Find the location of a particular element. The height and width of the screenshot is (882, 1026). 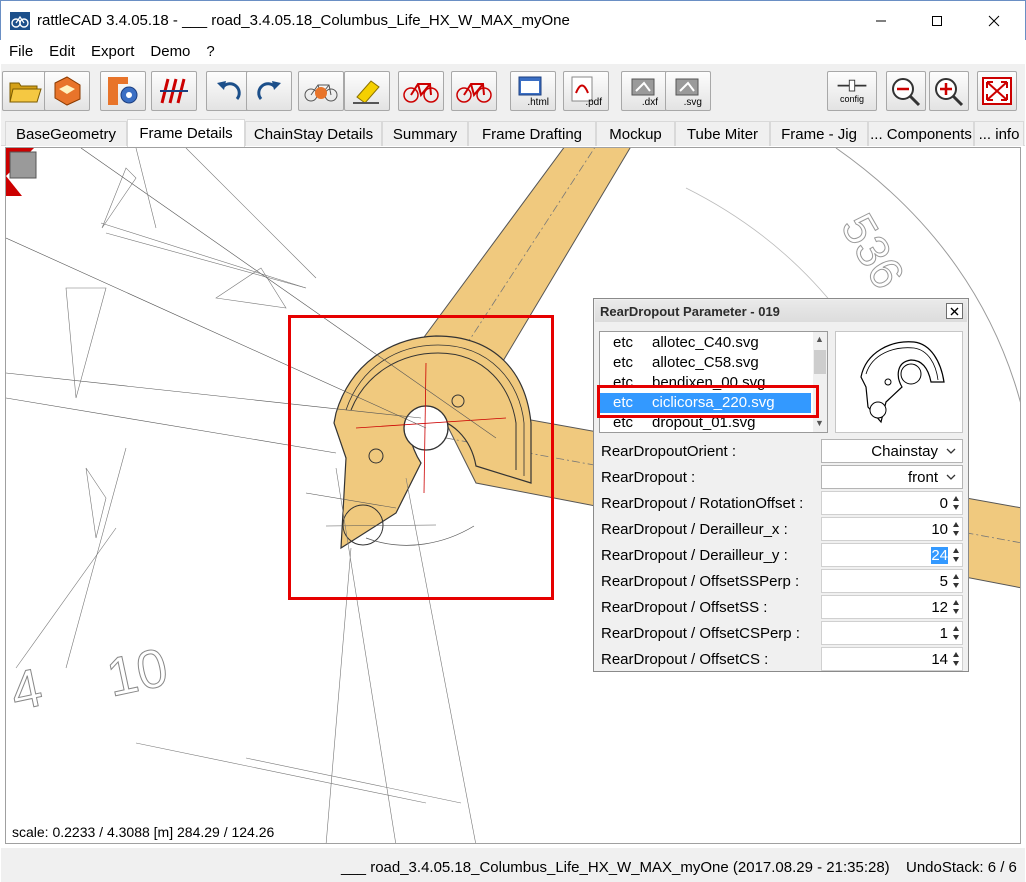

derailleur-x-spinbox: 10 is located at coordinates (892, 529).